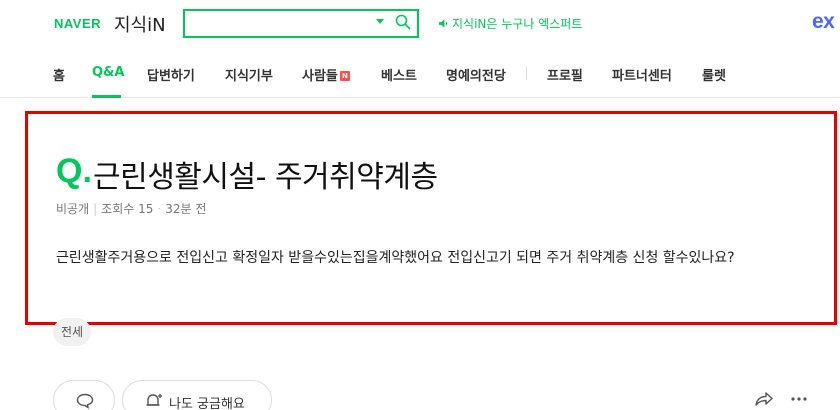 This screenshot has width=840, height=410. What do you see at coordinates (764, 399) in the screenshot?
I see `share-icon` at bounding box center [764, 399].